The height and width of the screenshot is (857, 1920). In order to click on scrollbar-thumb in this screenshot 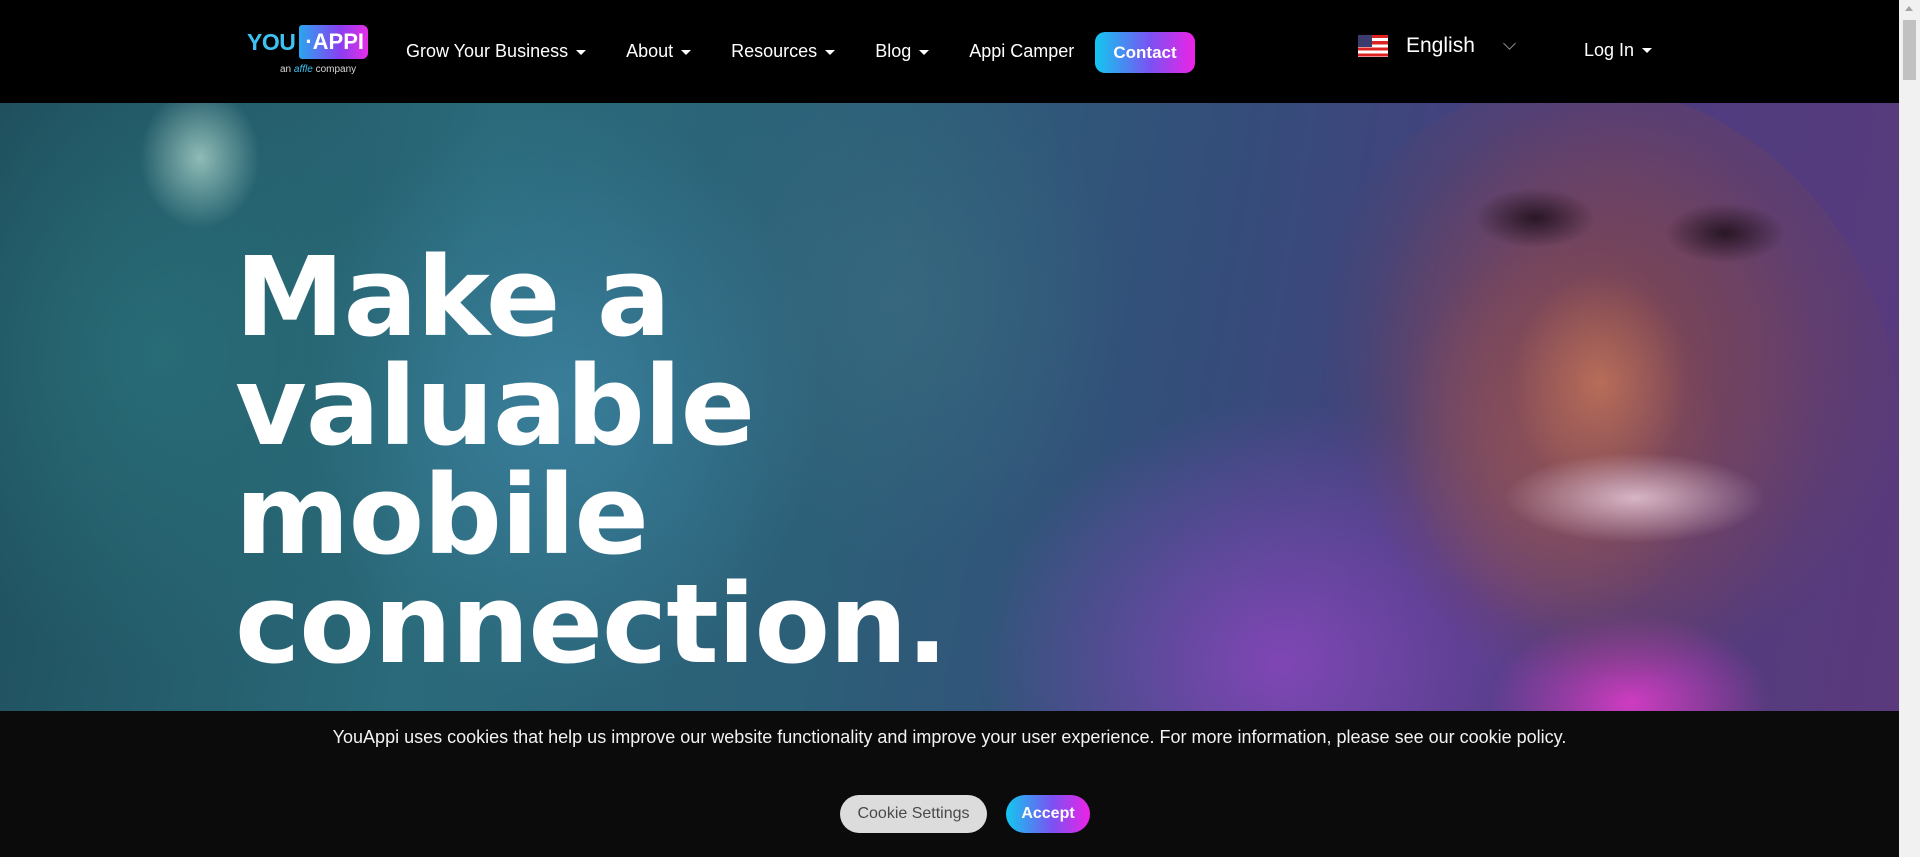, I will do `click(1909, 50)`.